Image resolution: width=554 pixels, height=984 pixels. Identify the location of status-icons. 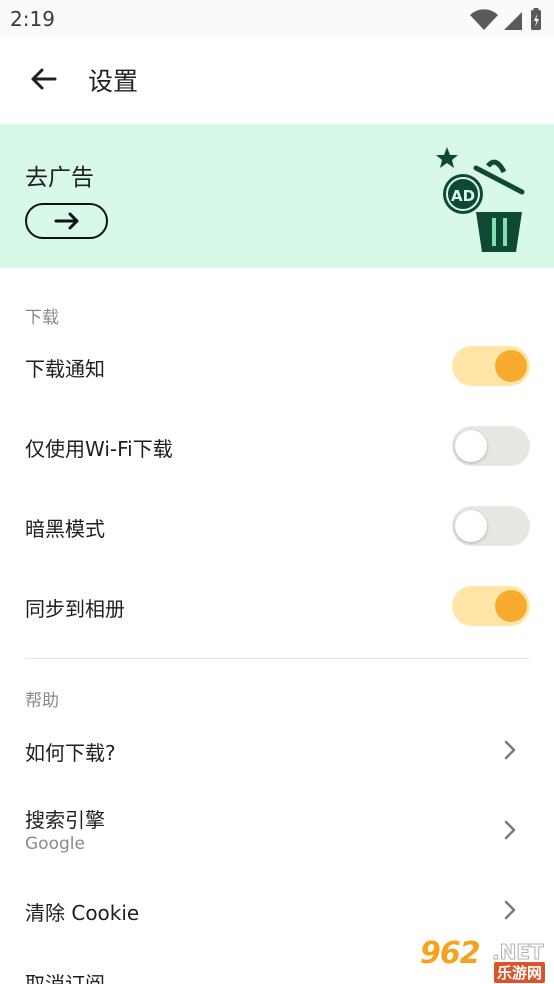
(501, 19).